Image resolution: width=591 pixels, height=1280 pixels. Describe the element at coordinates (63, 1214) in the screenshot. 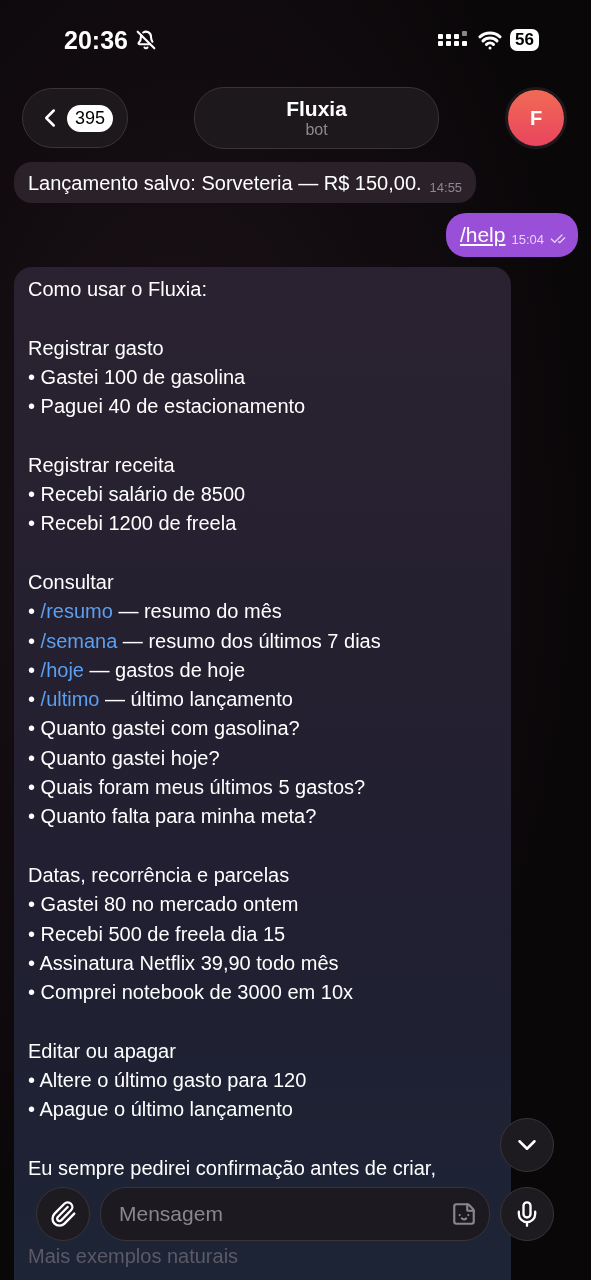

I see `paperclip-icon` at that location.